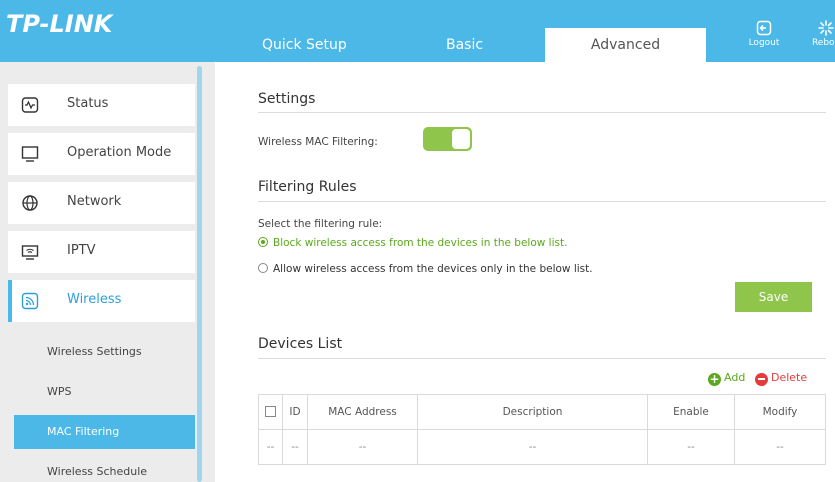  I want to click on toggle-knob, so click(461, 139).